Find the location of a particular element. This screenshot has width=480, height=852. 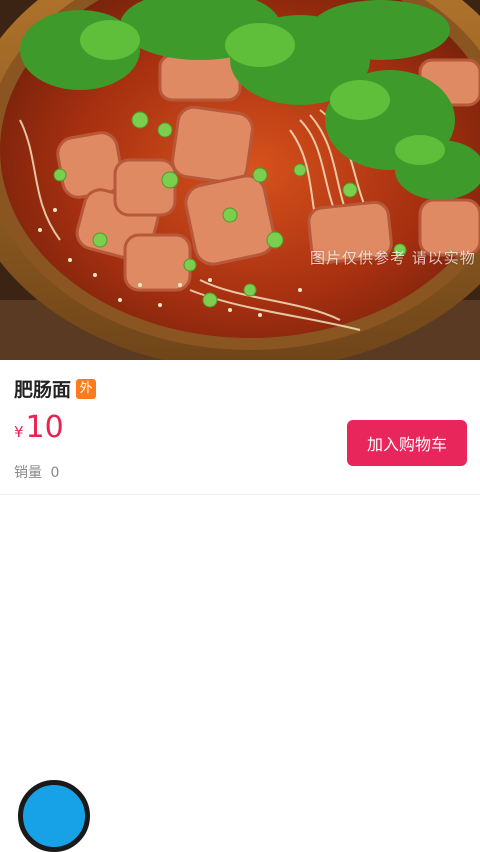

price: ¥ 10 is located at coordinates (39, 427).